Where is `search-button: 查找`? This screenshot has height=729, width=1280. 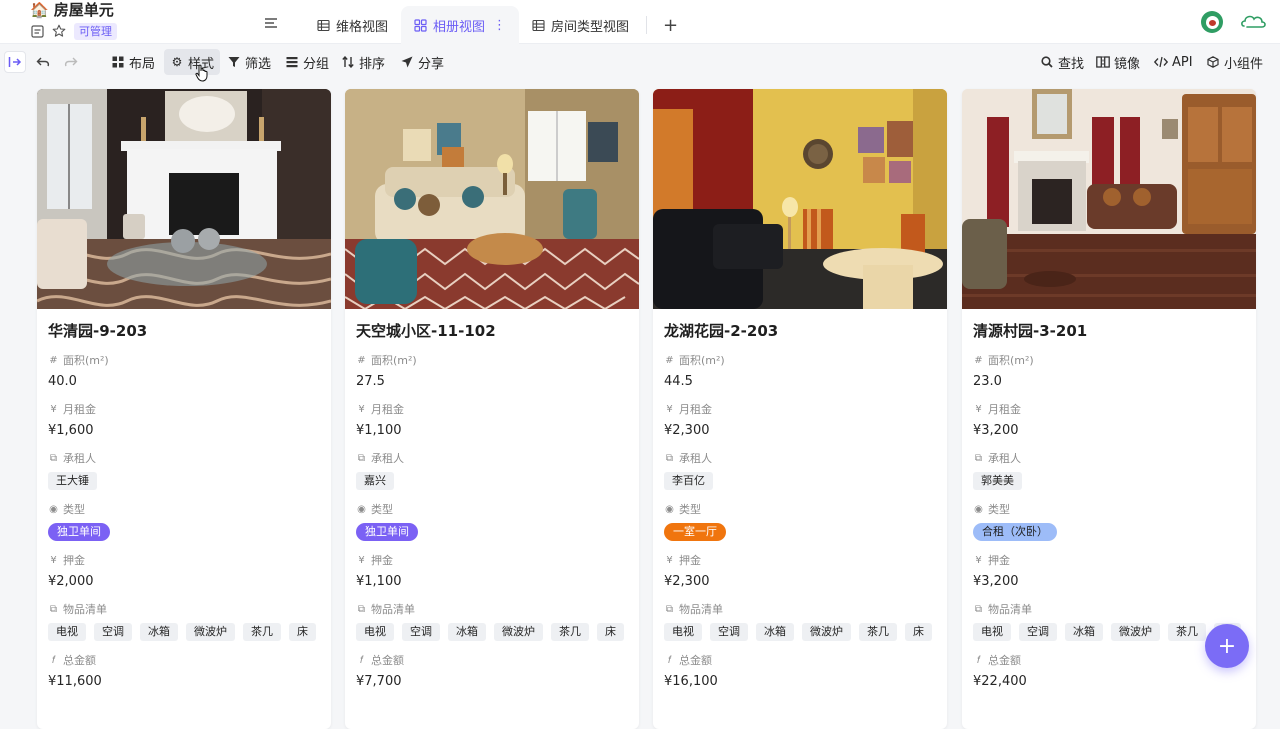 search-button: 查找 is located at coordinates (1062, 62).